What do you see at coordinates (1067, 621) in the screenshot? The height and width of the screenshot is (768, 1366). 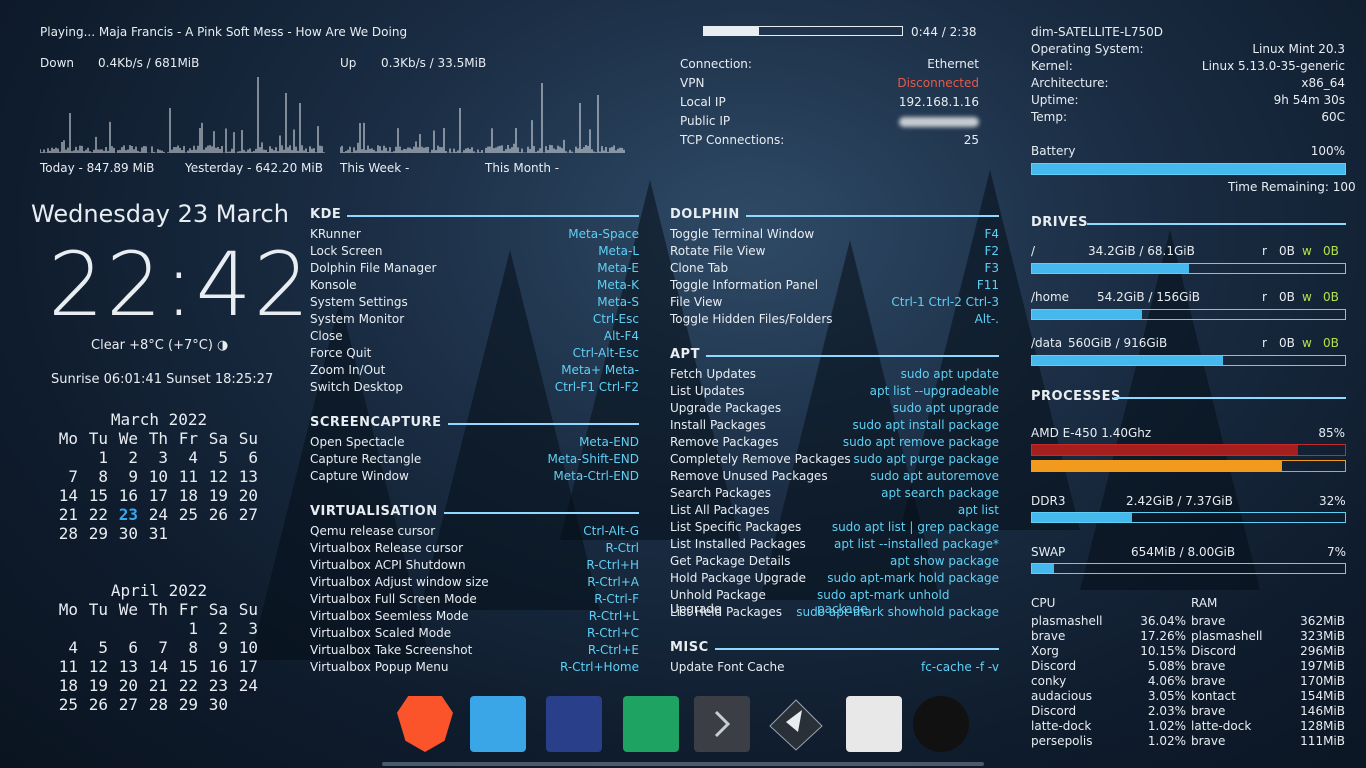 I see `cpu-process-name: plasmashell` at bounding box center [1067, 621].